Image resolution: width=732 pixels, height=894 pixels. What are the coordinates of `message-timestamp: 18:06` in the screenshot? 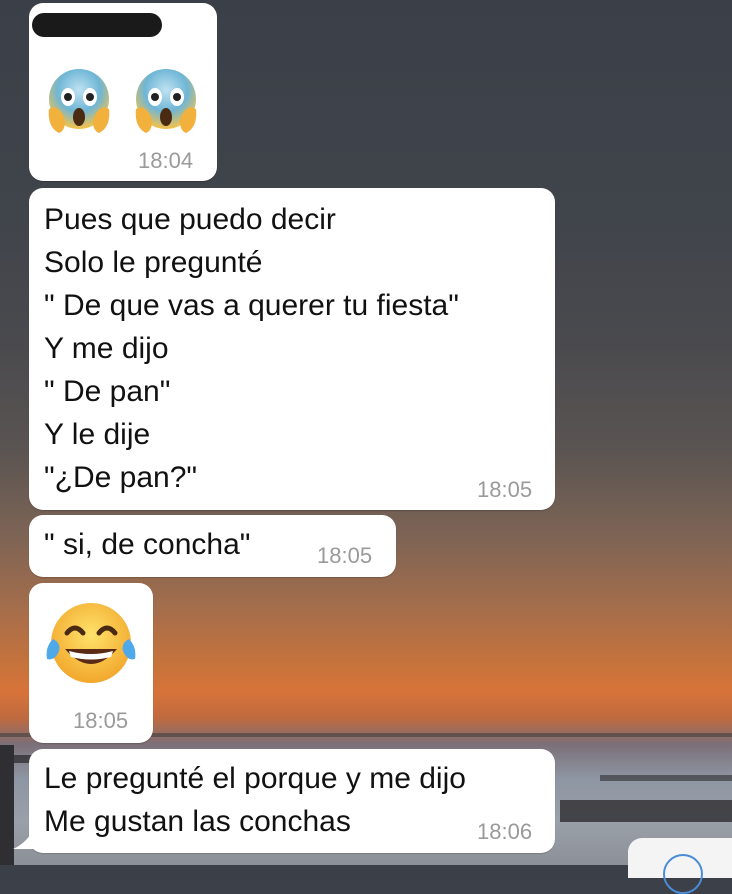 It's located at (505, 831).